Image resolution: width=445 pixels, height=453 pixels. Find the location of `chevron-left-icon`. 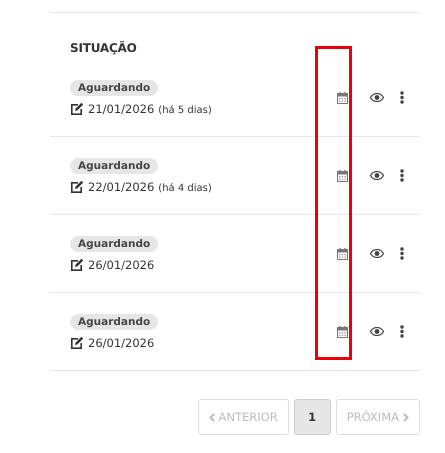

chevron-left-icon is located at coordinates (211, 417).